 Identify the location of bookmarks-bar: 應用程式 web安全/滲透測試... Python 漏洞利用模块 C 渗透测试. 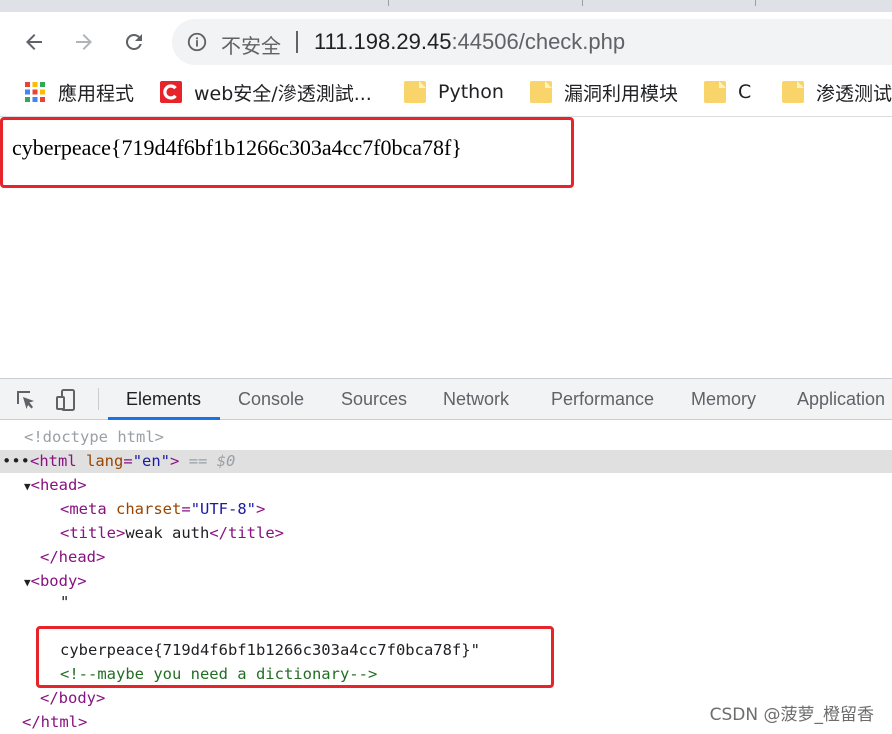
(446, 93).